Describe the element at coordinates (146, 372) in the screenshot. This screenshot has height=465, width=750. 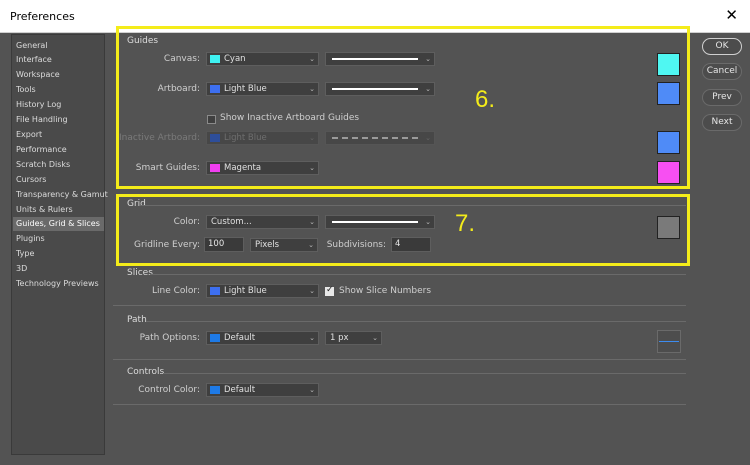
I see `controls-section-title: Controls` at that location.